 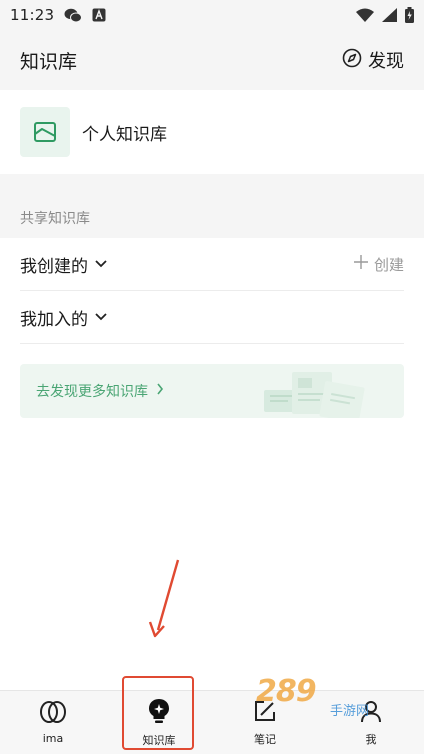 I want to click on status-bar: 11:23, so click(x=212, y=15).